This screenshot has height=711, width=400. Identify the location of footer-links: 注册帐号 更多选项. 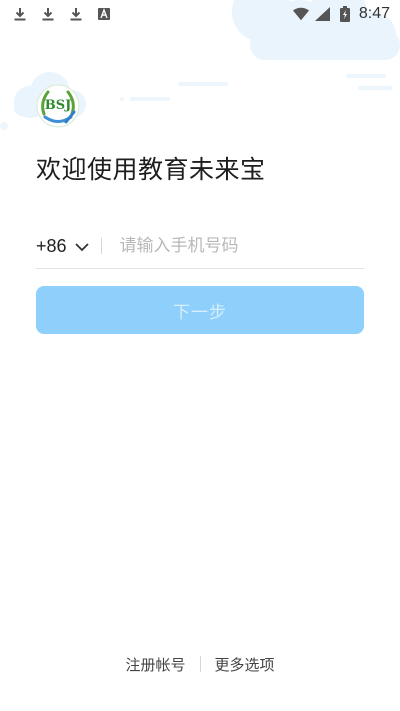
(200, 664).